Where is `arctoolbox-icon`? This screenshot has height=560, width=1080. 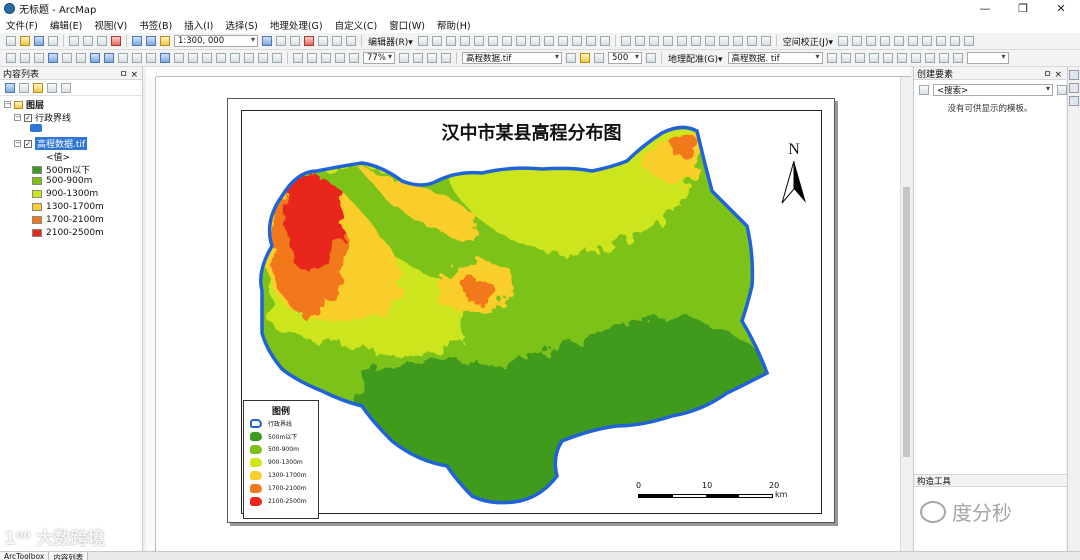
arctoolbox-icon is located at coordinates (309, 41).